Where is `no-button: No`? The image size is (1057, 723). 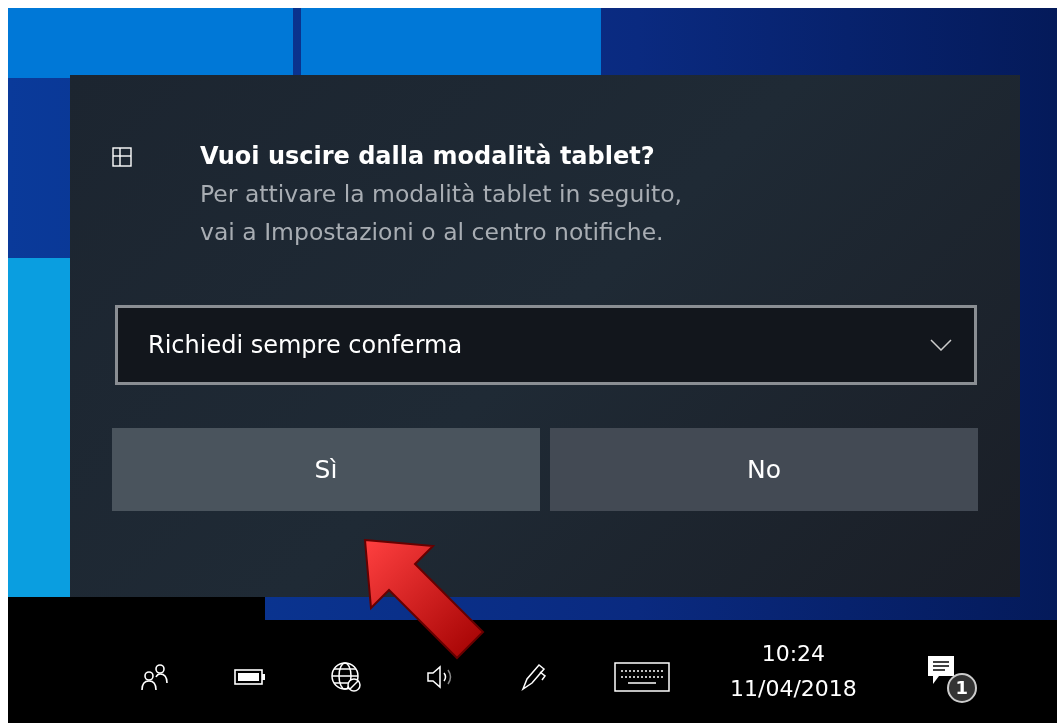 no-button: No is located at coordinates (764, 469).